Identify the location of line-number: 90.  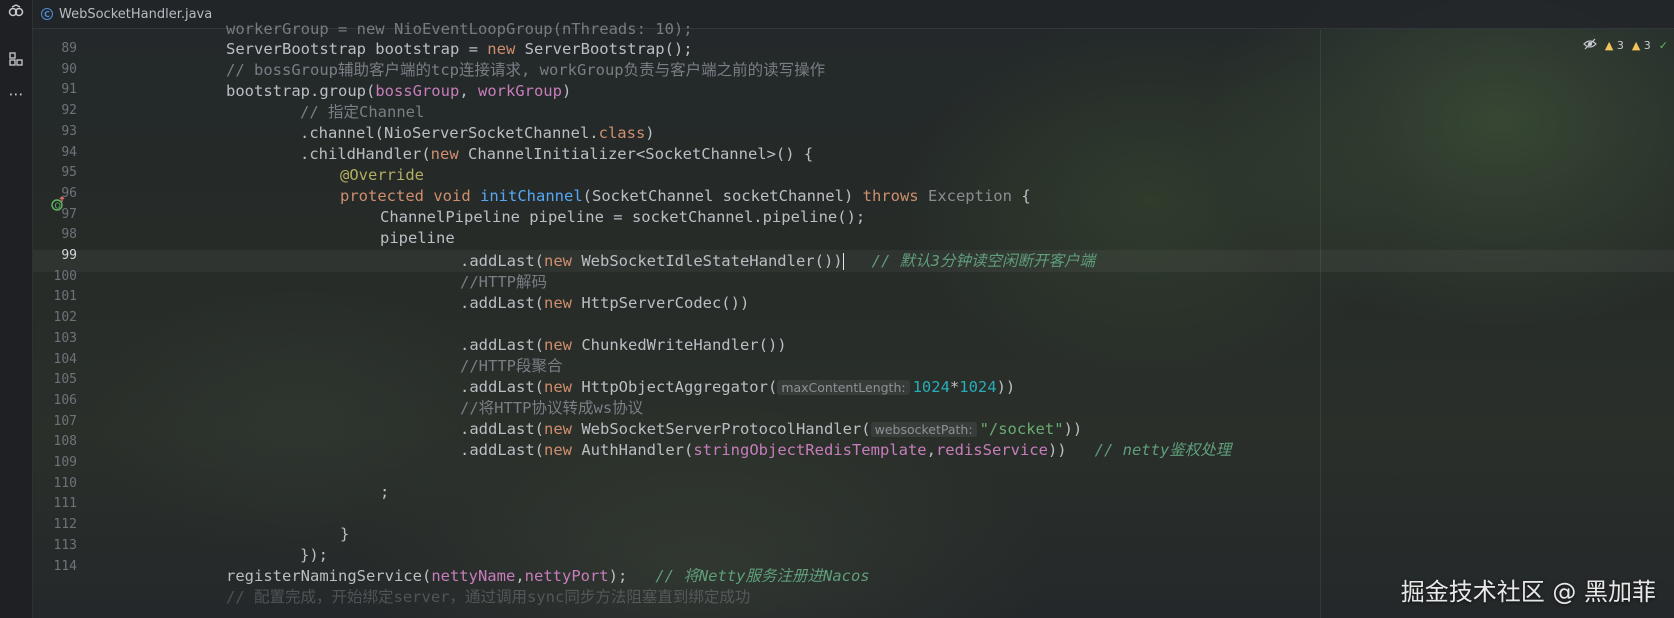
(55, 70).